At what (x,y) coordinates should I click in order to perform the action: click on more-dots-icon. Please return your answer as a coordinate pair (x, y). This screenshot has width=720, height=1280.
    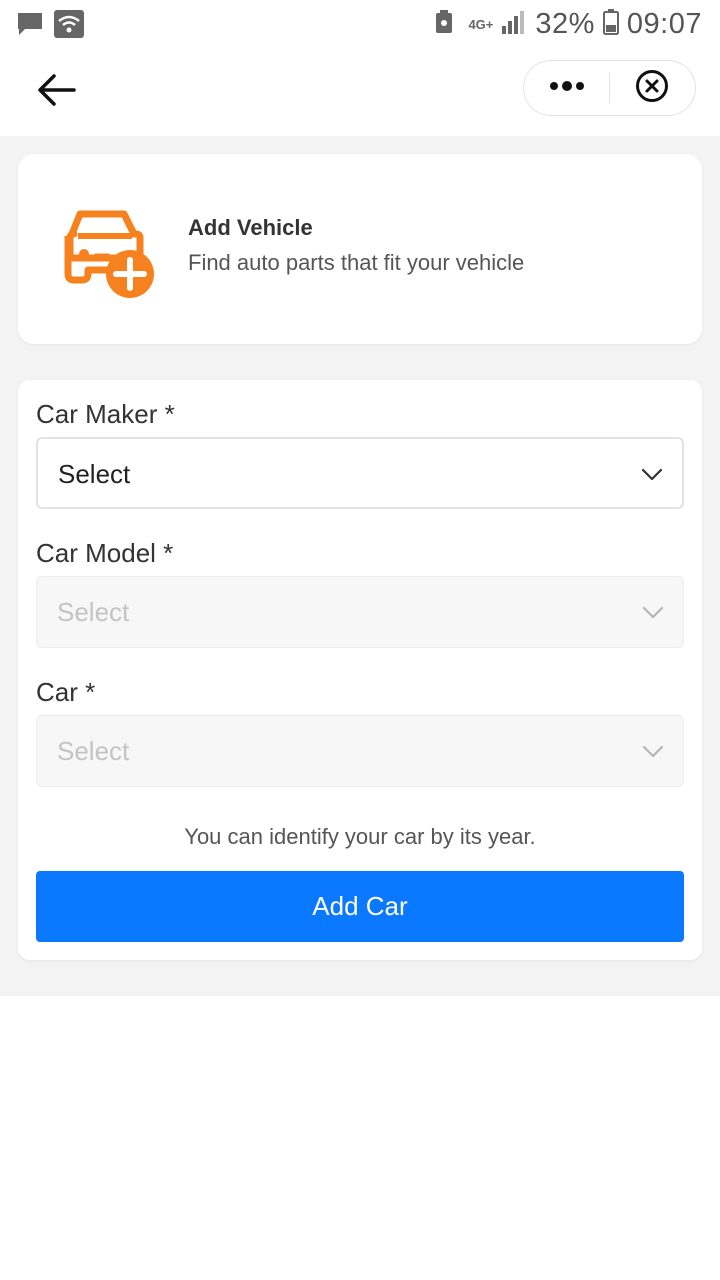
    Looking at the image, I should click on (567, 88).